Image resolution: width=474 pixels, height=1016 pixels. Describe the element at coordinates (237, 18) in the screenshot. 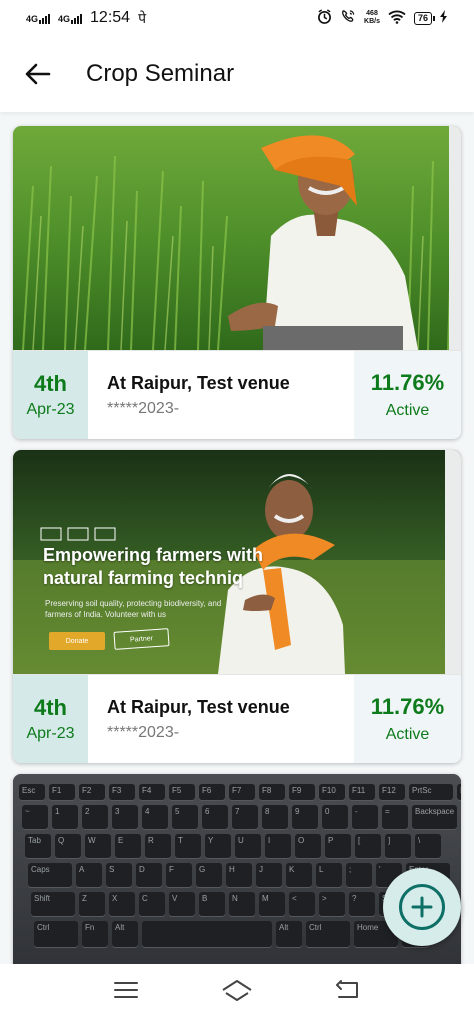

I see `status-bar: 4G 4G 12:54 पे 468 KB/s 76` at that location.